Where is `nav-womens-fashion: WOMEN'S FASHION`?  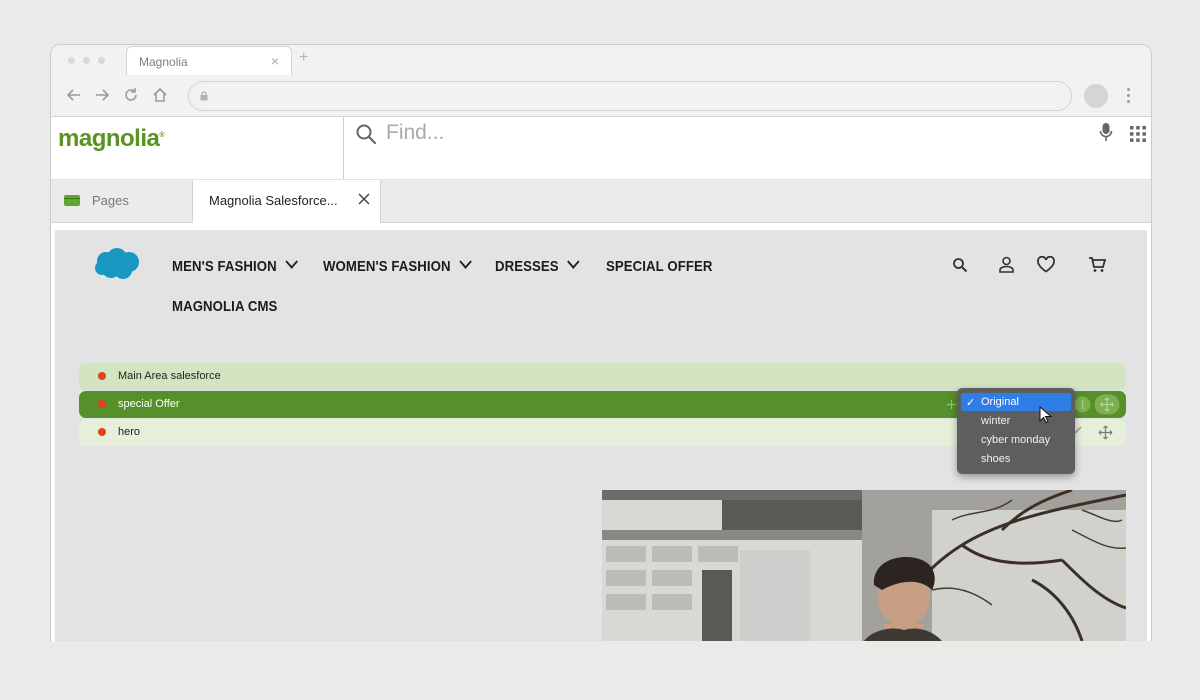 nav-womens-fashion: WOMEN'S FASHION is located at coordinates (397, 264).